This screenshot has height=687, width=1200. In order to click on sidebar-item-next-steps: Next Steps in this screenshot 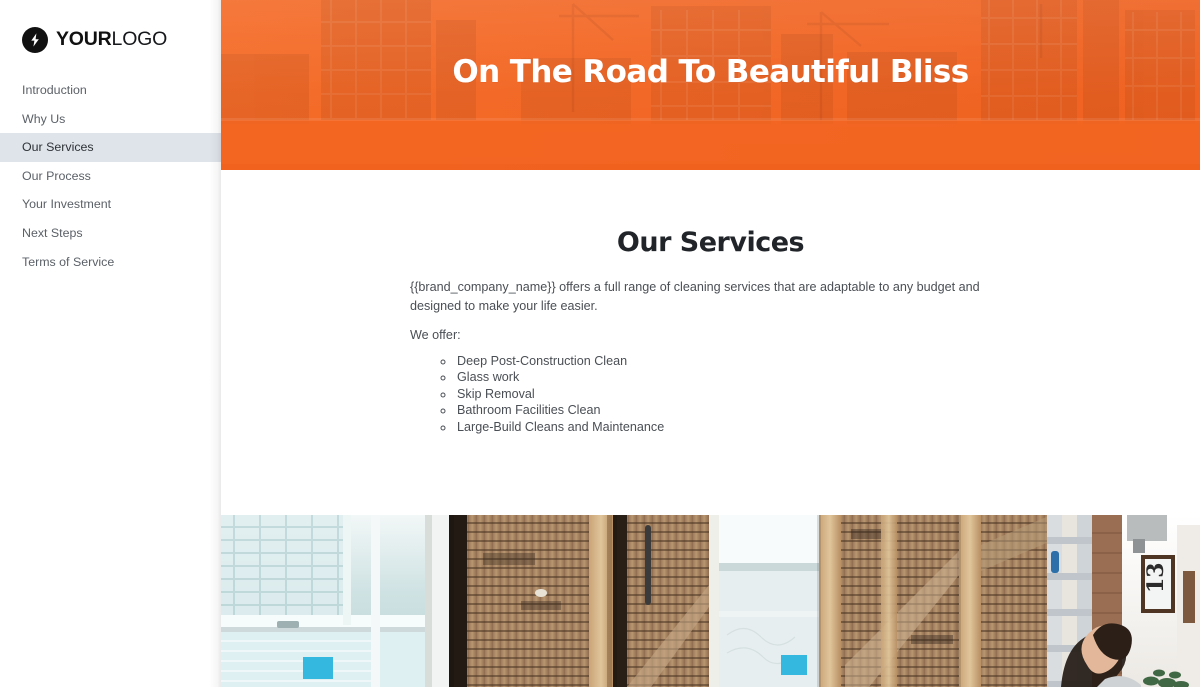, I will do `click(110, 233)`.